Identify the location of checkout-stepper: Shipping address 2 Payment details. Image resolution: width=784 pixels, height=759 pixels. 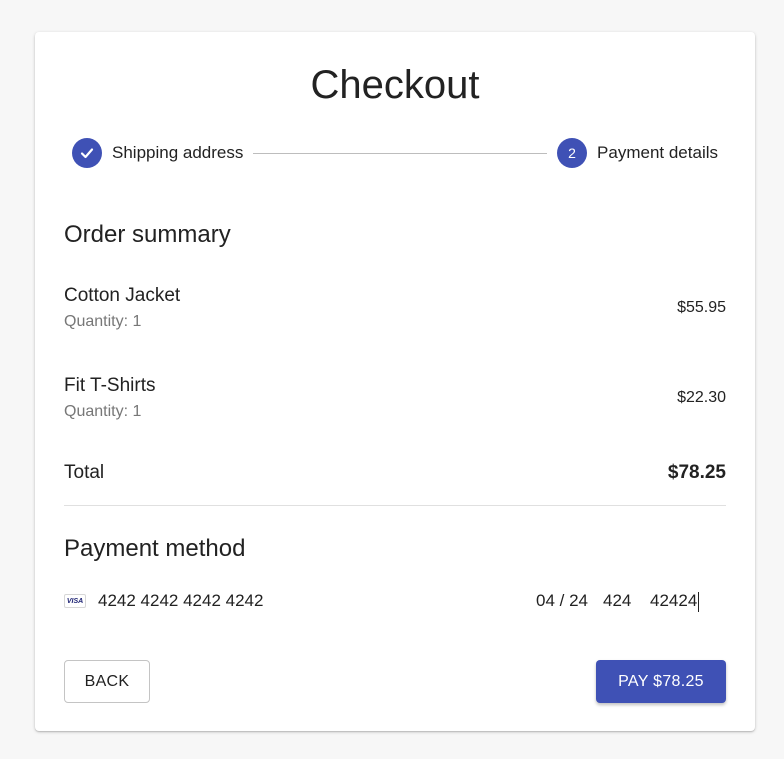
(395, 153).